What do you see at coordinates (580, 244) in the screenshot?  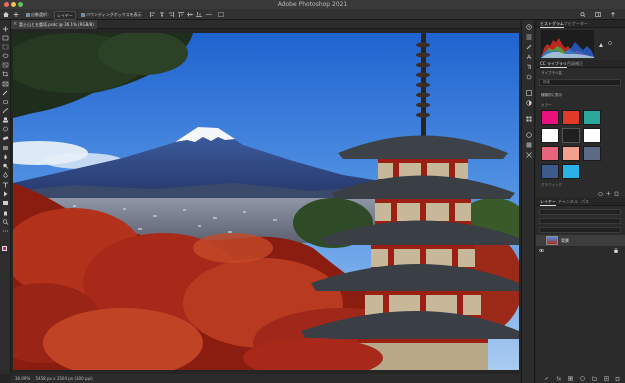 I see `layer-row-background: 背景` at bounding box center [580, 244].